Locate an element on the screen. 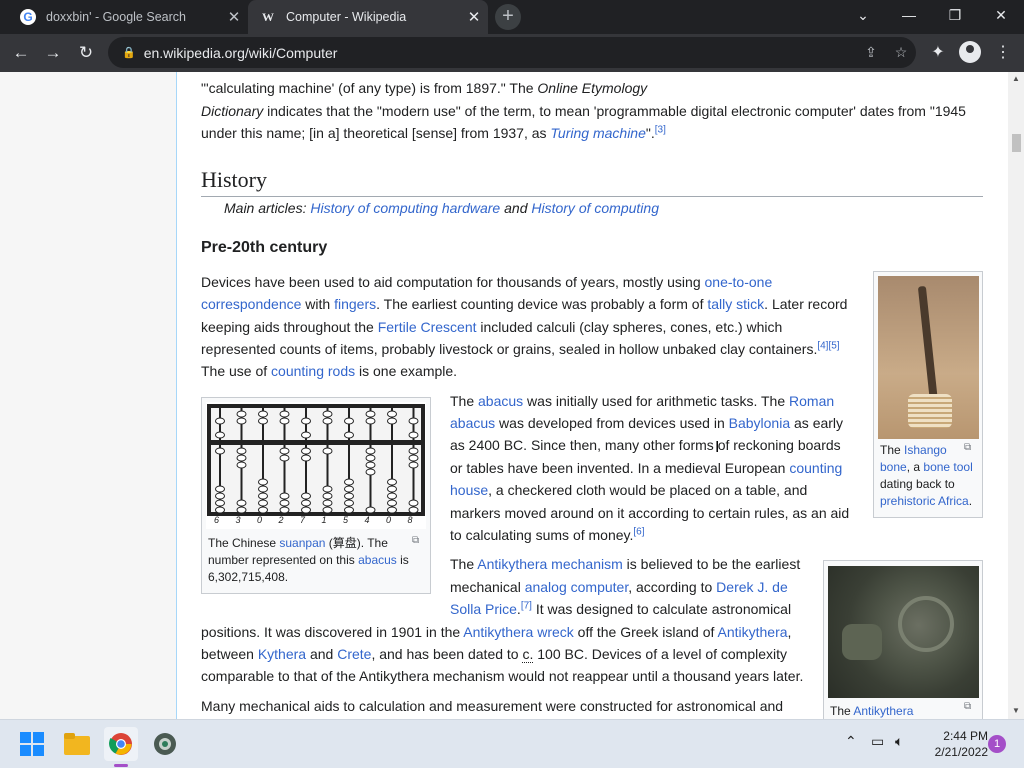 The width and height of the screenshot is (1024, 768). link-correspondence: correspondence is located at coordinates (251, 304).